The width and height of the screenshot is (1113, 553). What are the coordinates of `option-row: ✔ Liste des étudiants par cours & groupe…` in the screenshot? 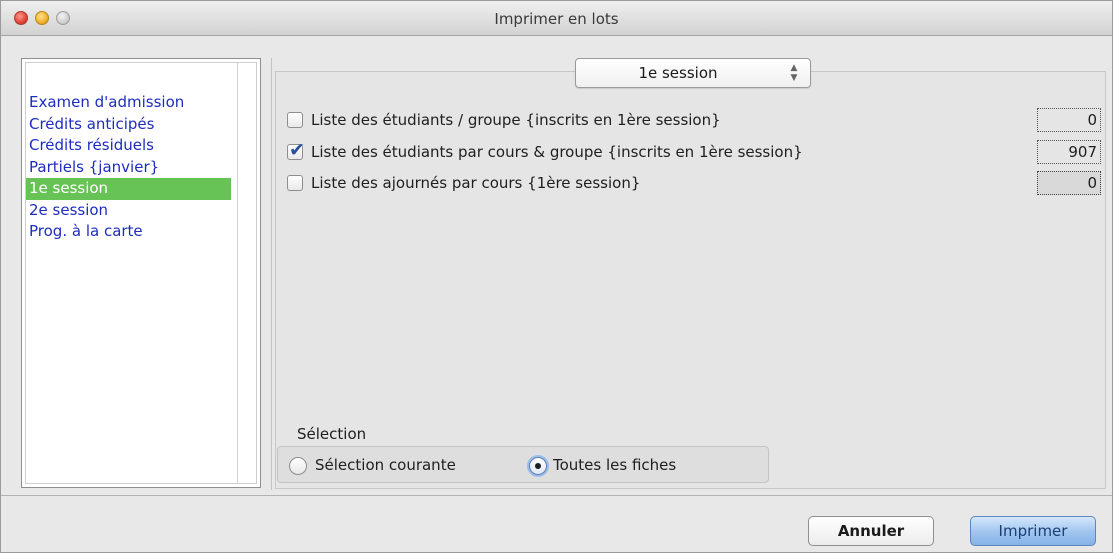 It's located at (694, 152).